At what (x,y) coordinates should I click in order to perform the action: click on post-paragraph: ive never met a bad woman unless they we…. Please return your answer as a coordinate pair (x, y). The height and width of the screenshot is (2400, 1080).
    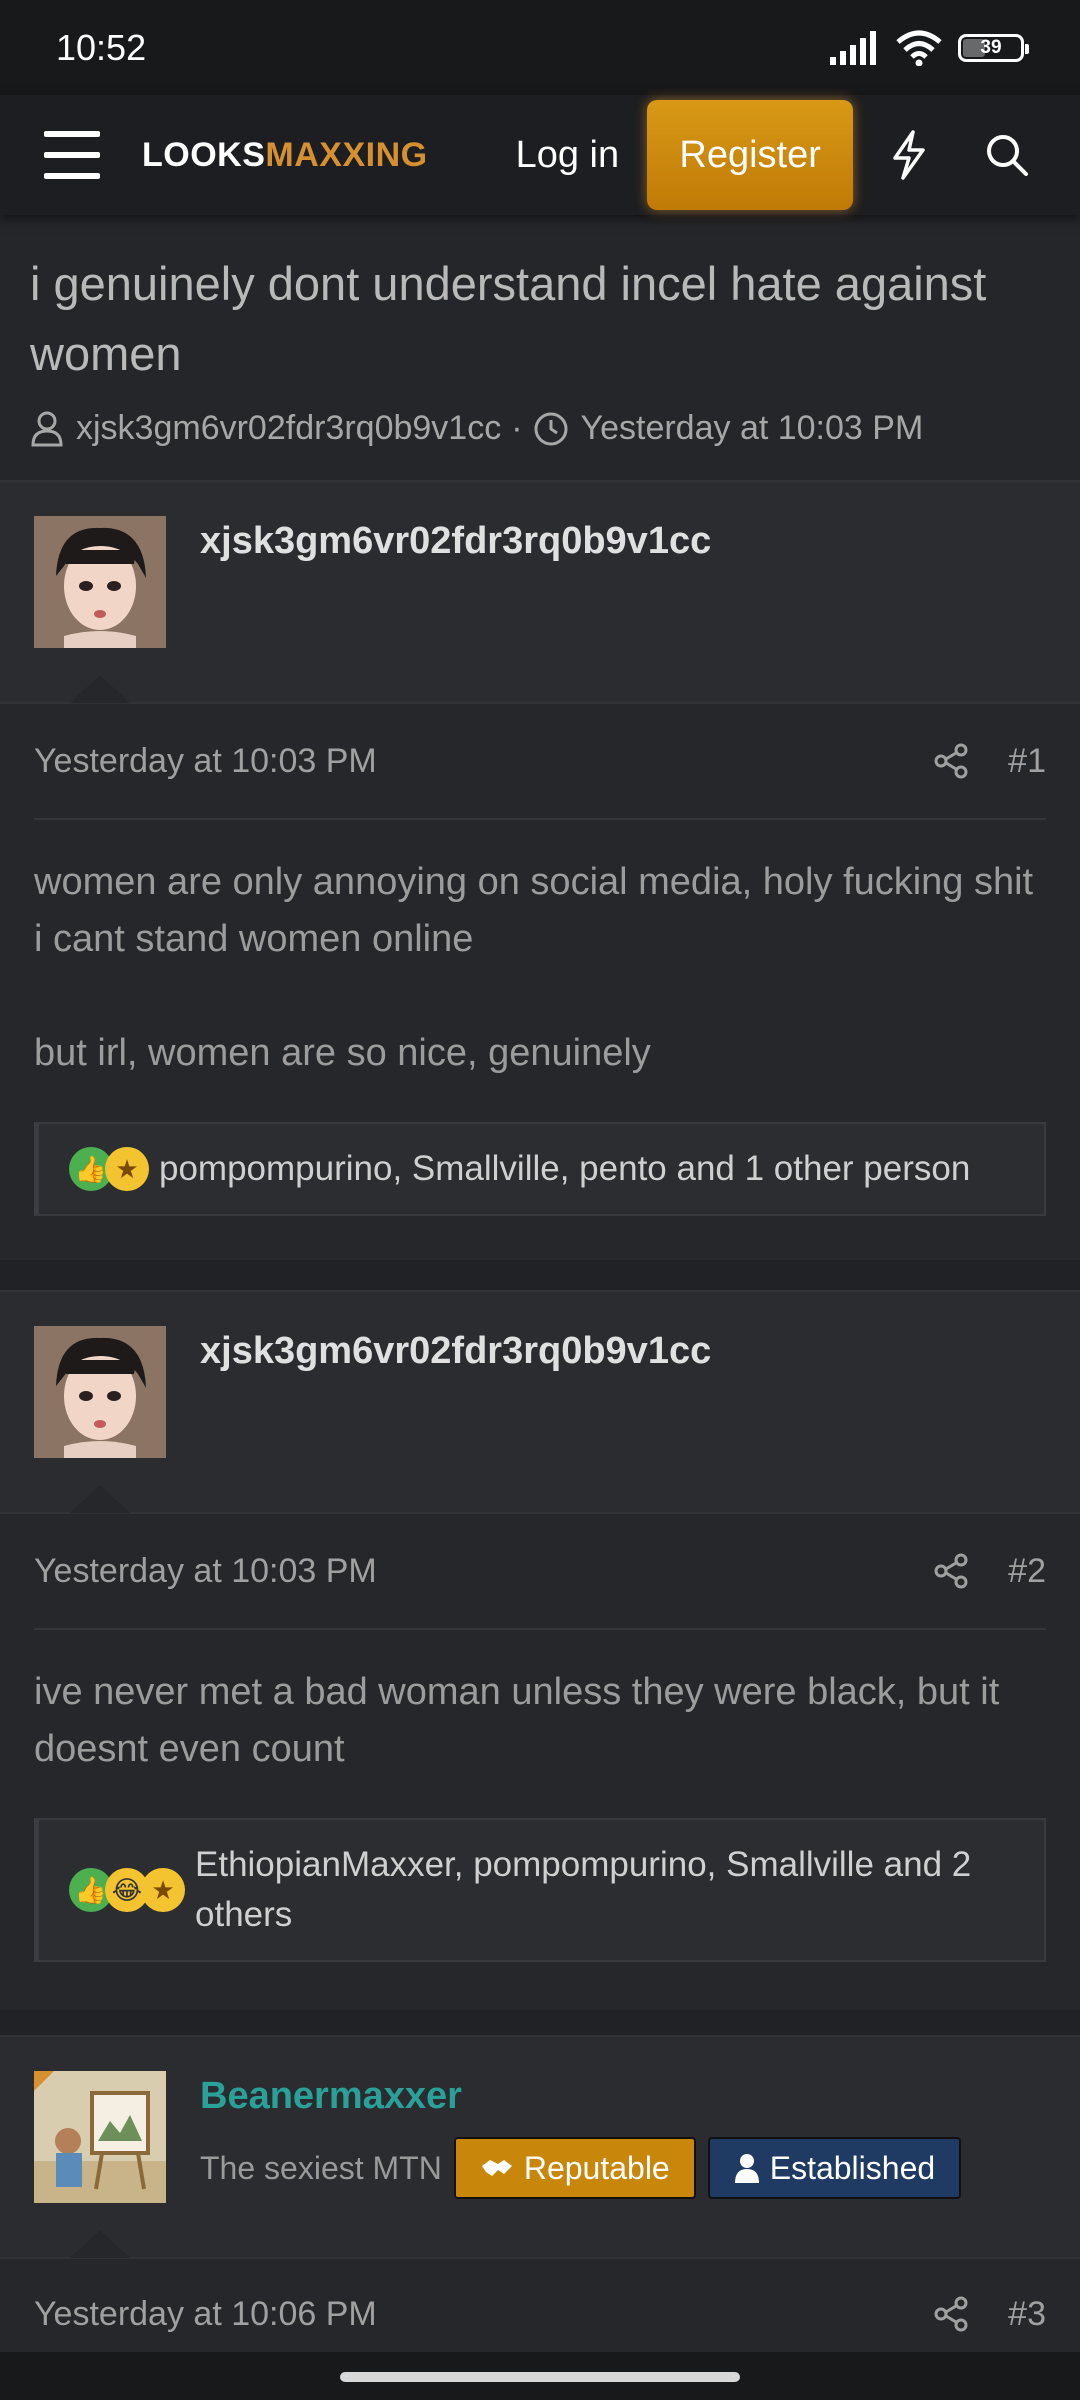
    Looking at the image, I should click on (517, 1720).